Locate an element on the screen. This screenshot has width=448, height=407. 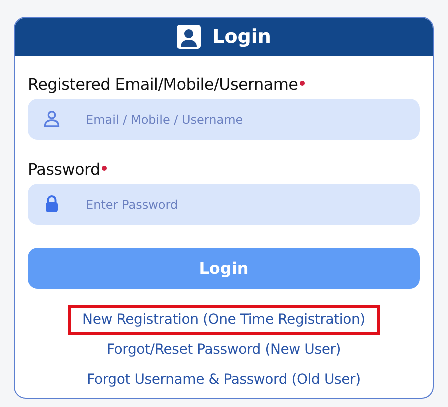
link: Forgot Username & Password (Old User) is located at coordinates (224, 380).